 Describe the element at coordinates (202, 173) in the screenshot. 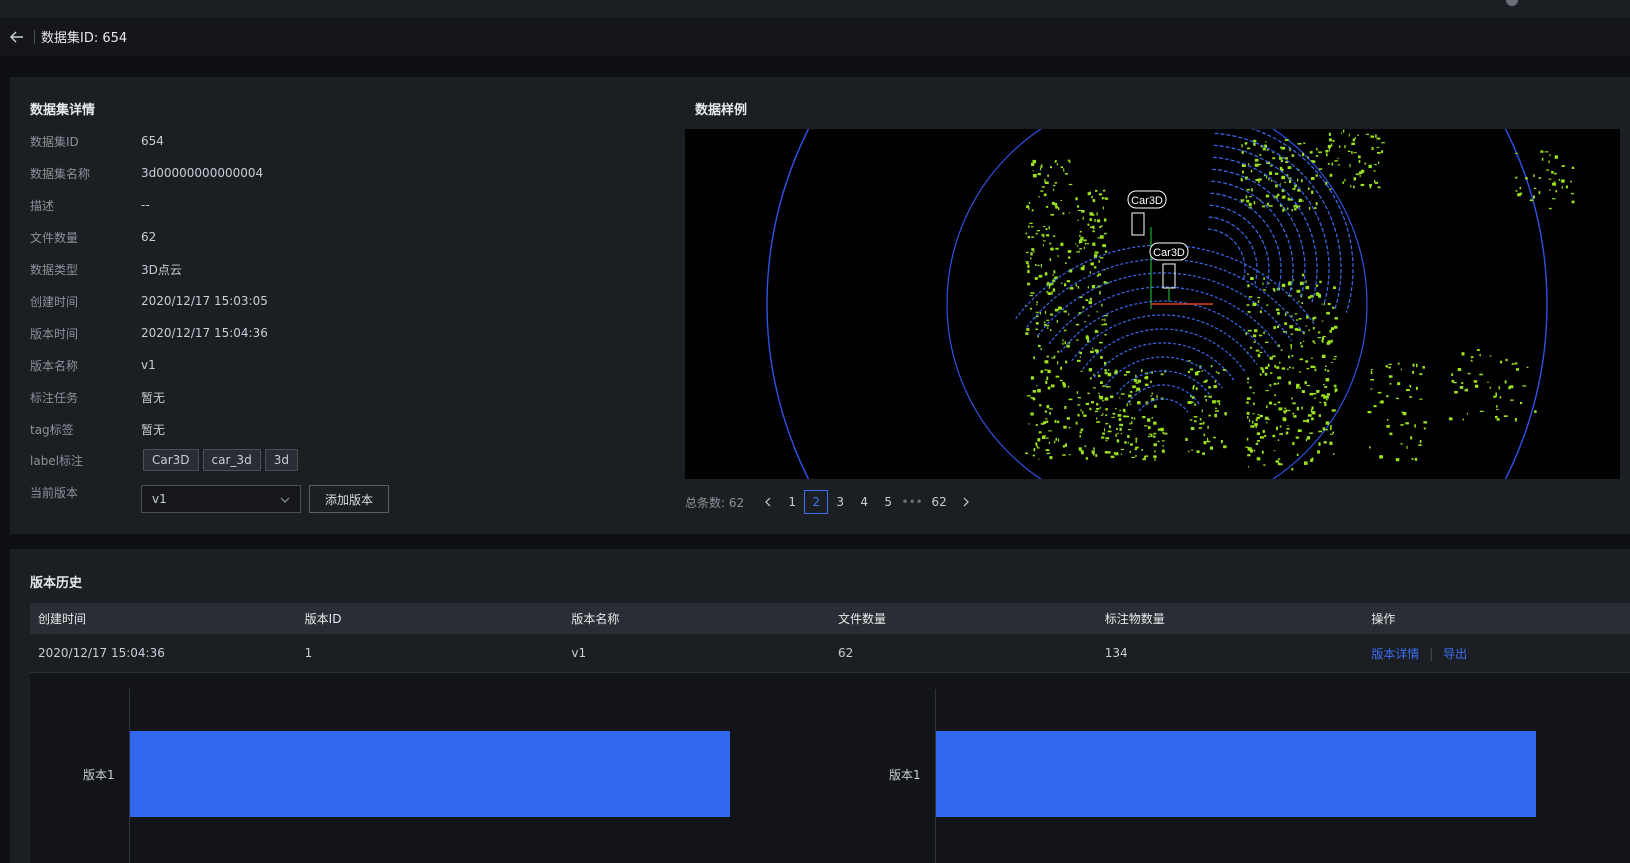

I see `detail-value: 3d00000000000004` at that location.